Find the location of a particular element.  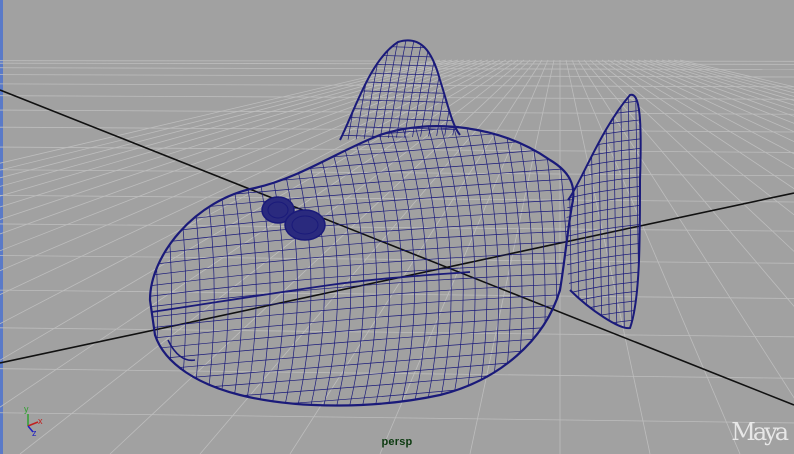

gizmo-y-label: y is located at coordinates (26, 409).